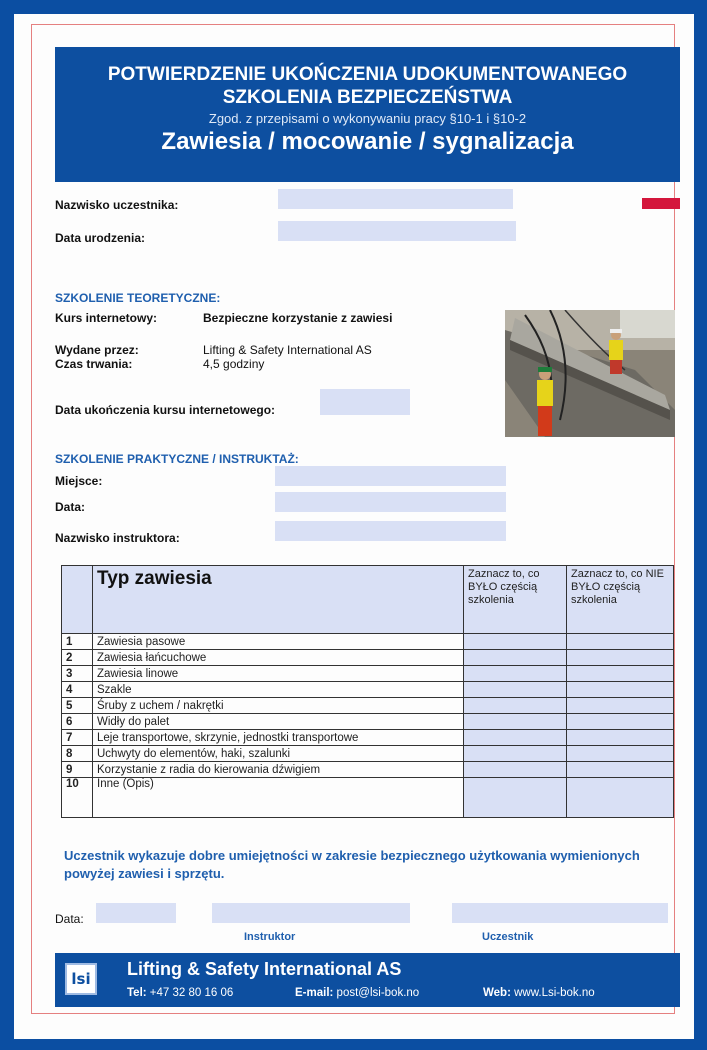  I want to click on instructor-signature-field, so click(311, 913).